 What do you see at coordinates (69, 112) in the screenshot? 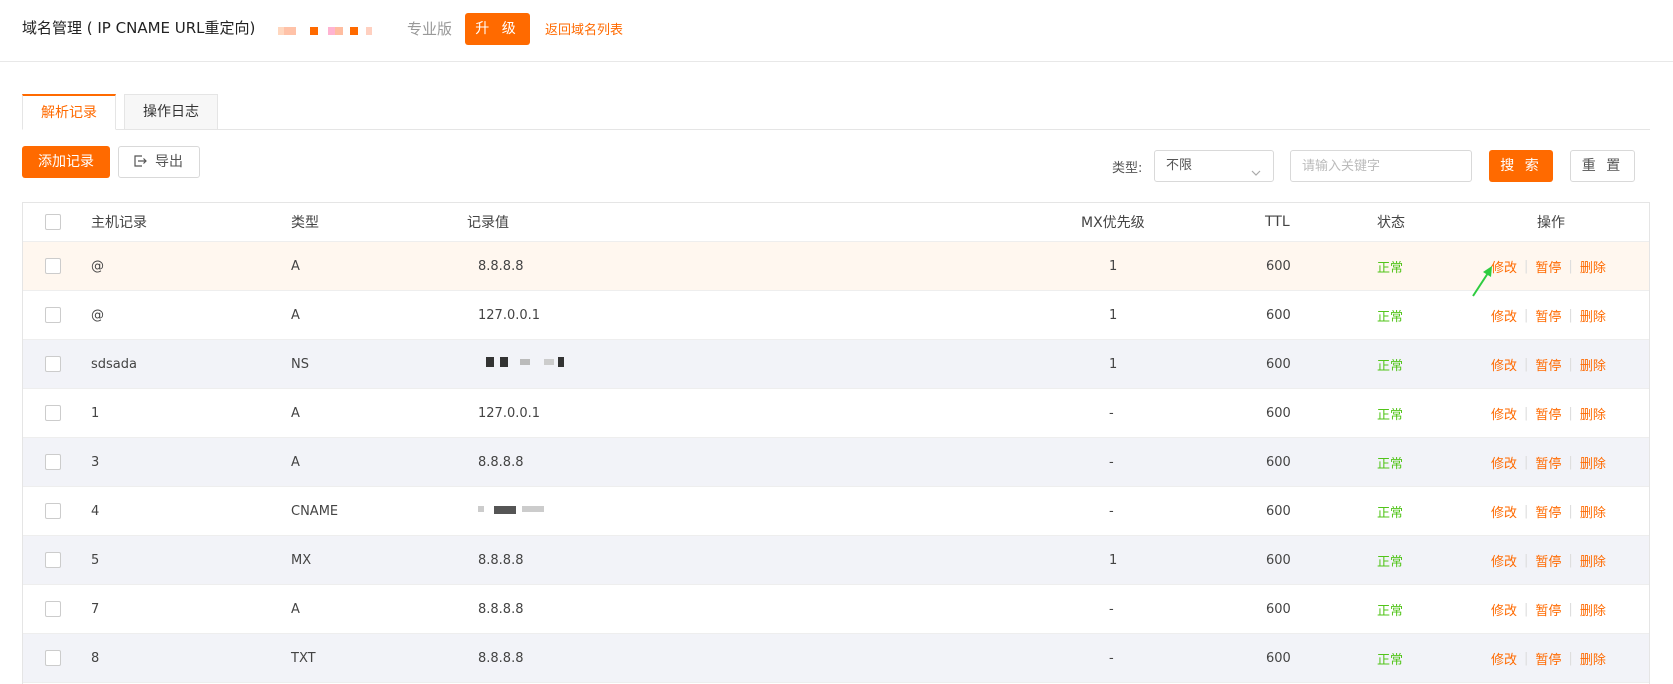
I see `tab-dns-records: 解析记录` at bounding box center [69, 112].